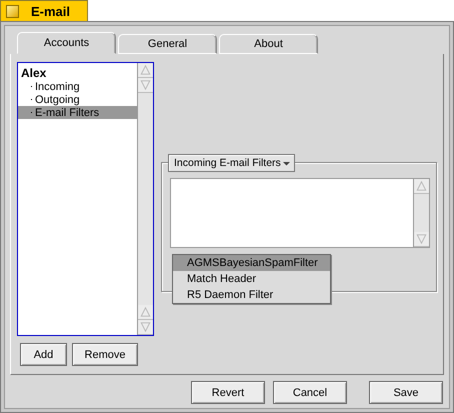  Describe the element at coordinates (251, 279) in the screenshot. I see `menu-item: Match Header` at that location.